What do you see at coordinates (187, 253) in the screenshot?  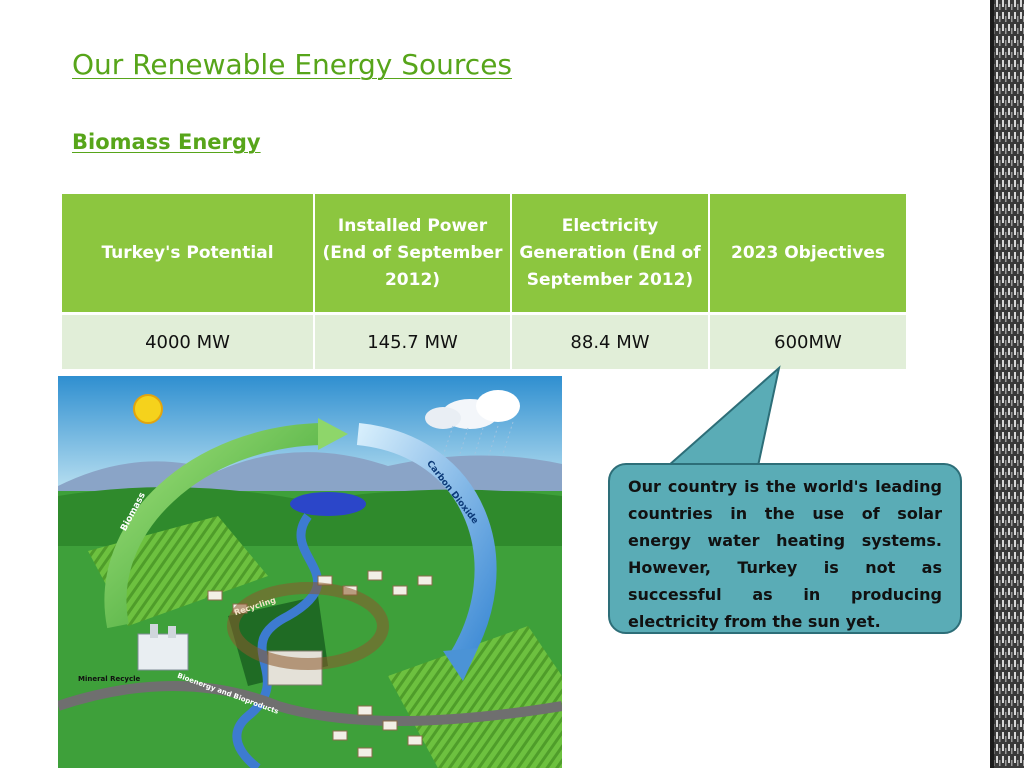 I see `column-header: Turkey's Potential` at bounding box center [187, 253].